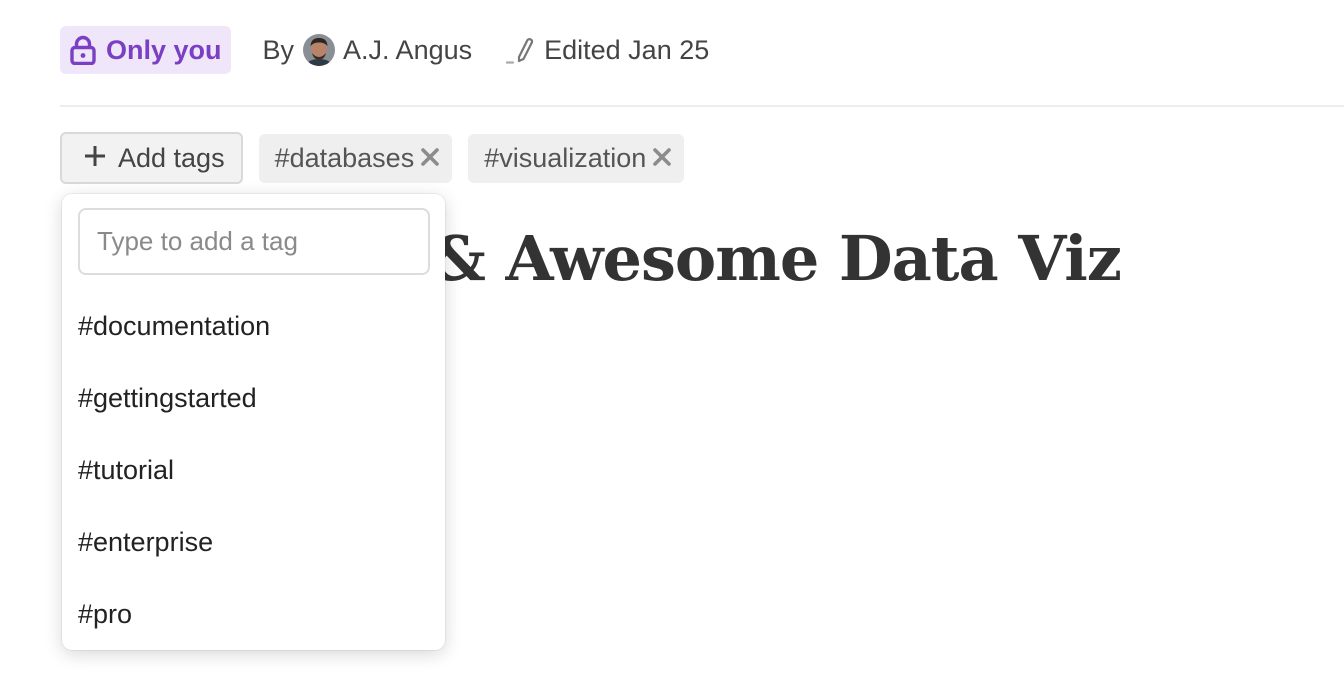  What do you see at coordinates (702, 106) in the screenshot?
I see `header-divider` at bounding box center [702, 106].